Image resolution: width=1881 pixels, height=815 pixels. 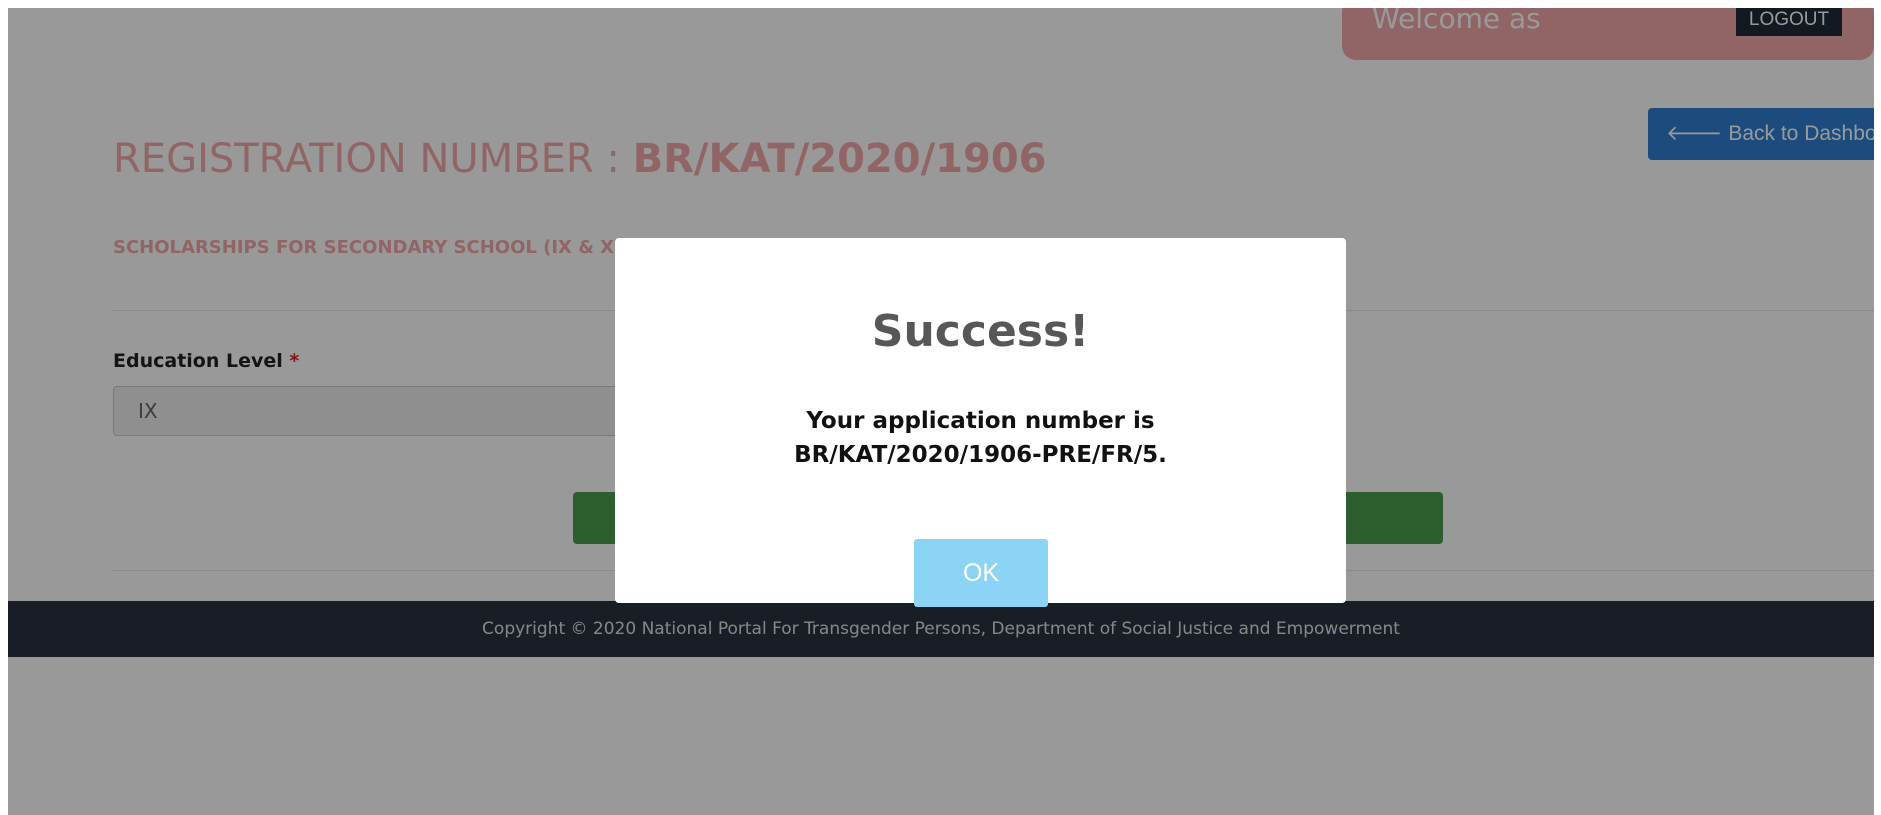 I want to click on ok-button: OK, so click(x=981, y=573).